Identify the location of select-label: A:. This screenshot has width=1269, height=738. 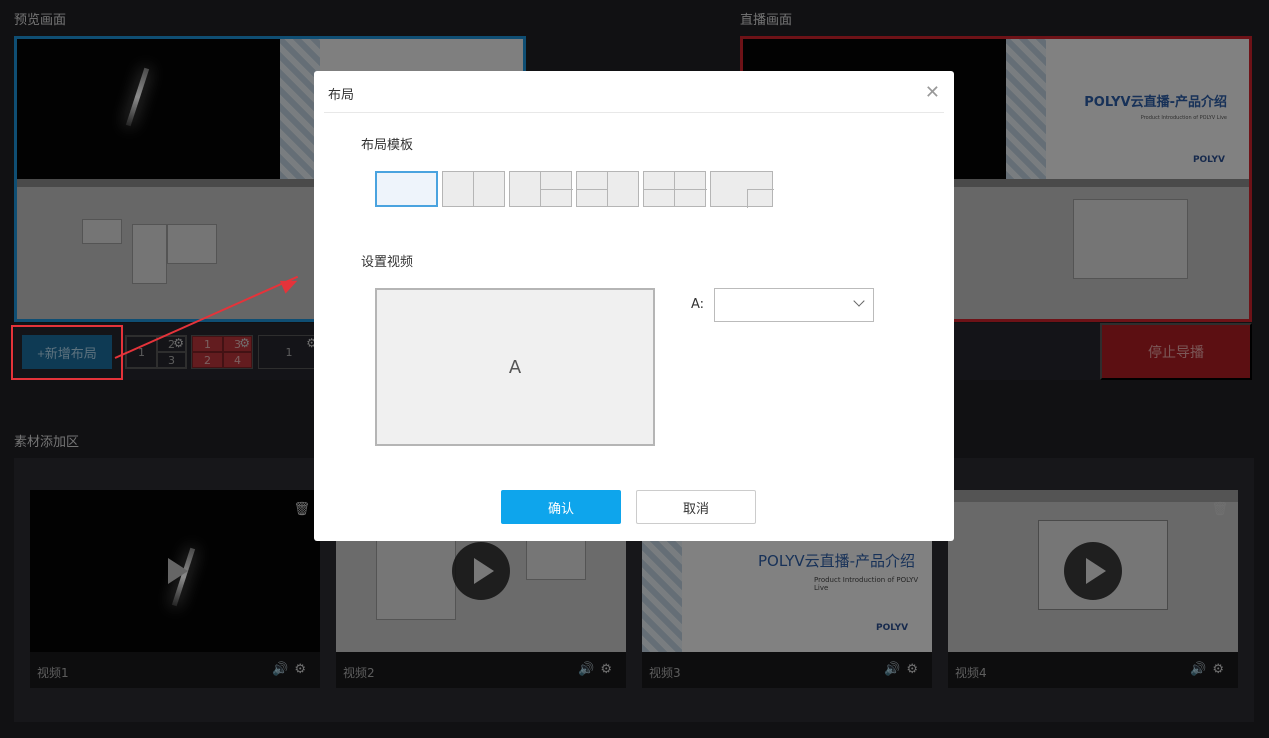
(698, 304).